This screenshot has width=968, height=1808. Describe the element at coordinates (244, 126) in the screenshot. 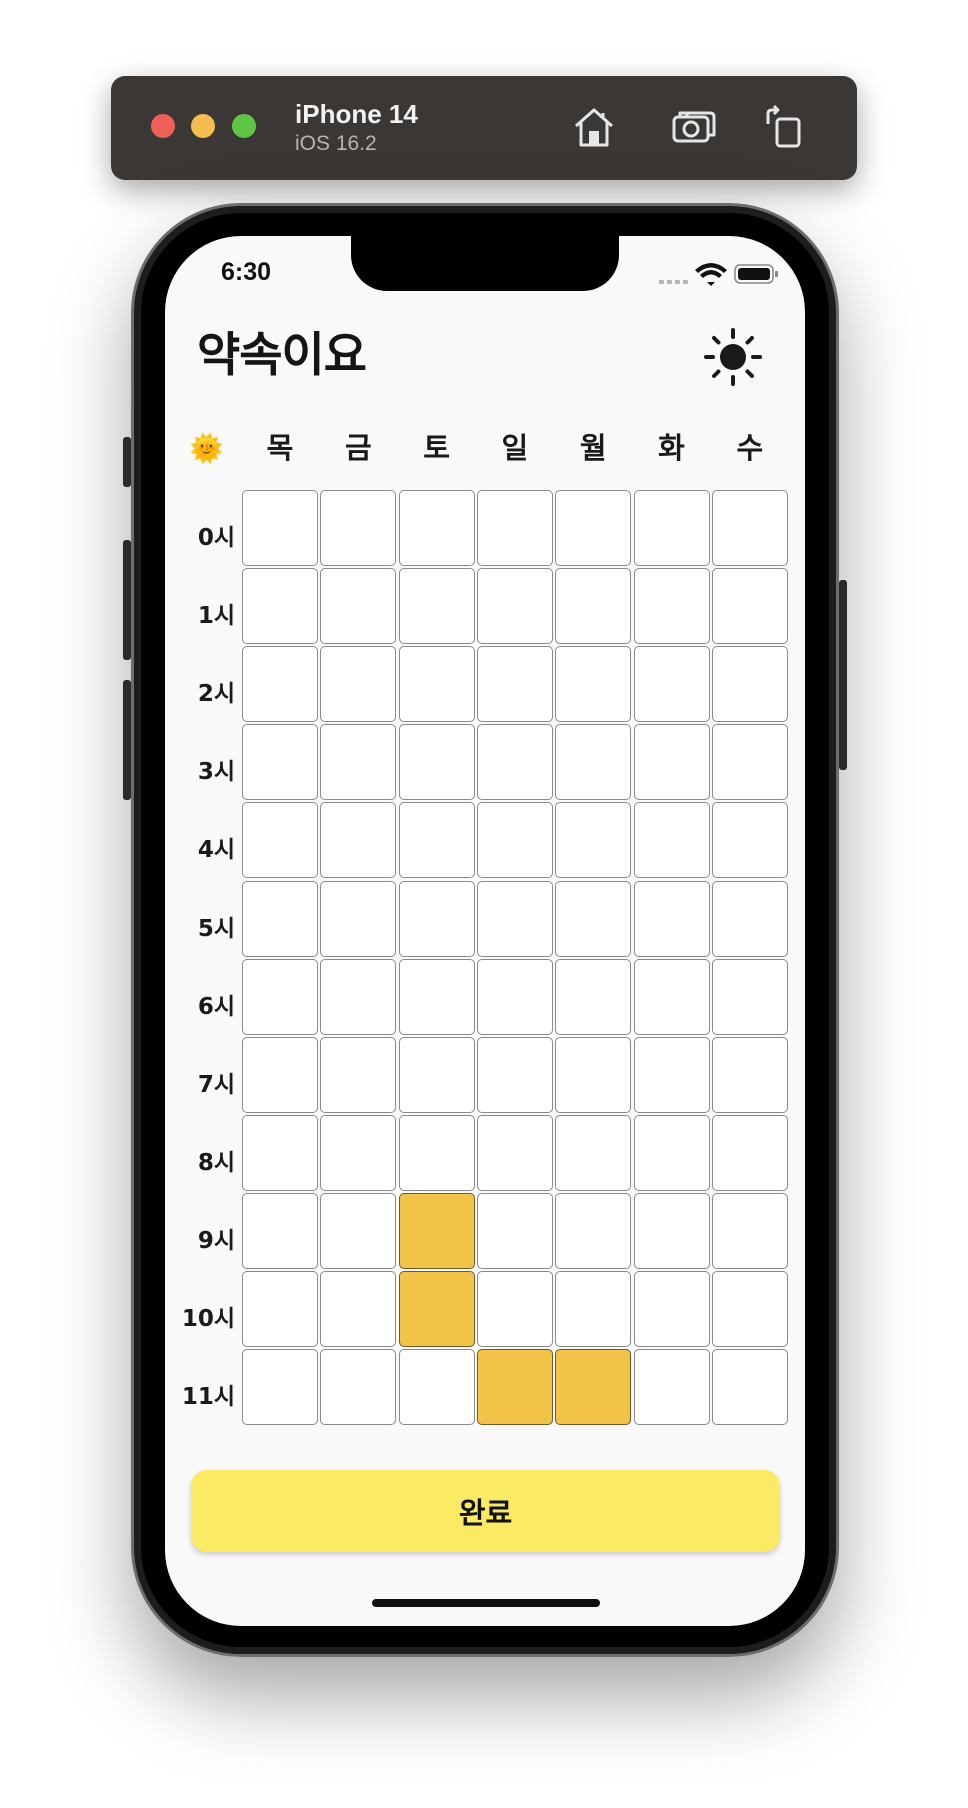

I see `zoom-window-button` at that location.